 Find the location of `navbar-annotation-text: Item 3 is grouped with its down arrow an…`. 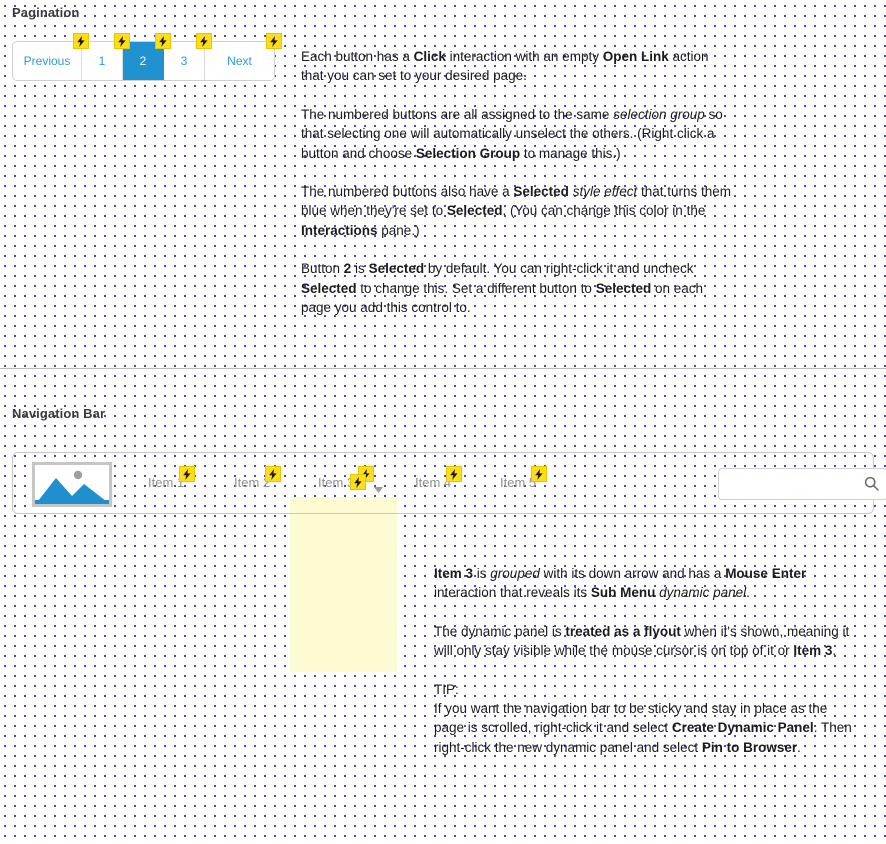

navbar-annotation-text: Item 3 is grouped with its down arrow an… is located at coordinates (647, 660).